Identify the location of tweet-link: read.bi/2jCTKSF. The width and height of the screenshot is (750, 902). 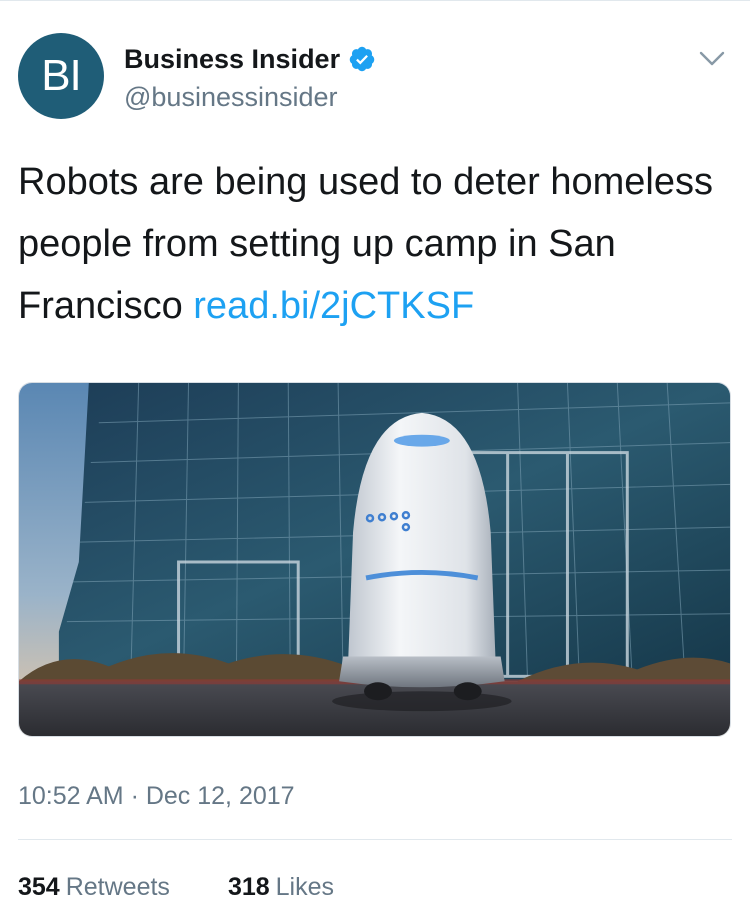
(333, 306).